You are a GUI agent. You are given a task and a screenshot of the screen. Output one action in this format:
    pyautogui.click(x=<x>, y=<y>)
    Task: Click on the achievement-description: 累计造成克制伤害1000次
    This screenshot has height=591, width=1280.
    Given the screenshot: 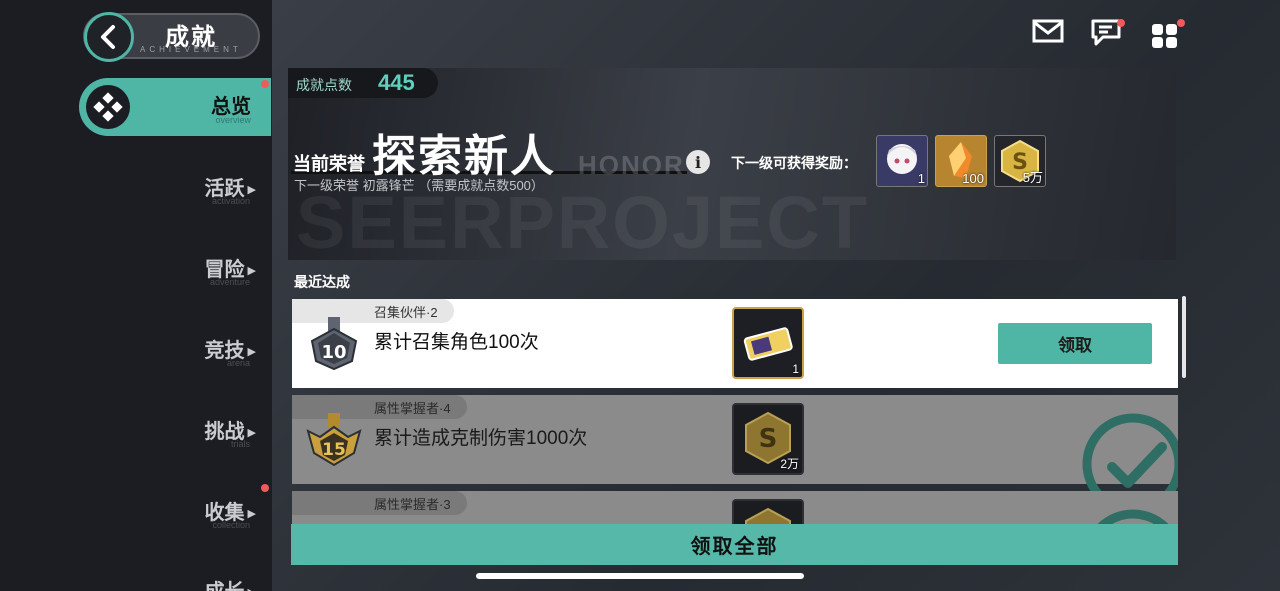 What is the action you would take?
    pyautogui.click(x=481, y=438)
    